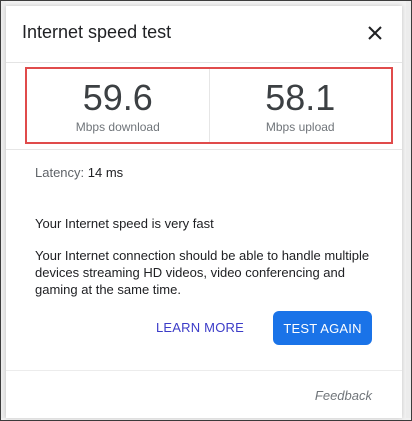 This screenshot has height=421, width=412. I want to click on dialog-title: Internet speed test, so click(97, 32).